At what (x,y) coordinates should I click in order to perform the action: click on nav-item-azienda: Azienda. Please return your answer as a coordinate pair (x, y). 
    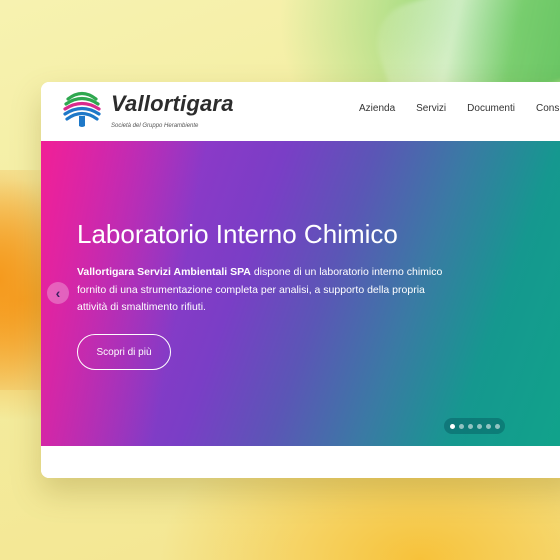
    Looking at the image, I should click on (377, 108).